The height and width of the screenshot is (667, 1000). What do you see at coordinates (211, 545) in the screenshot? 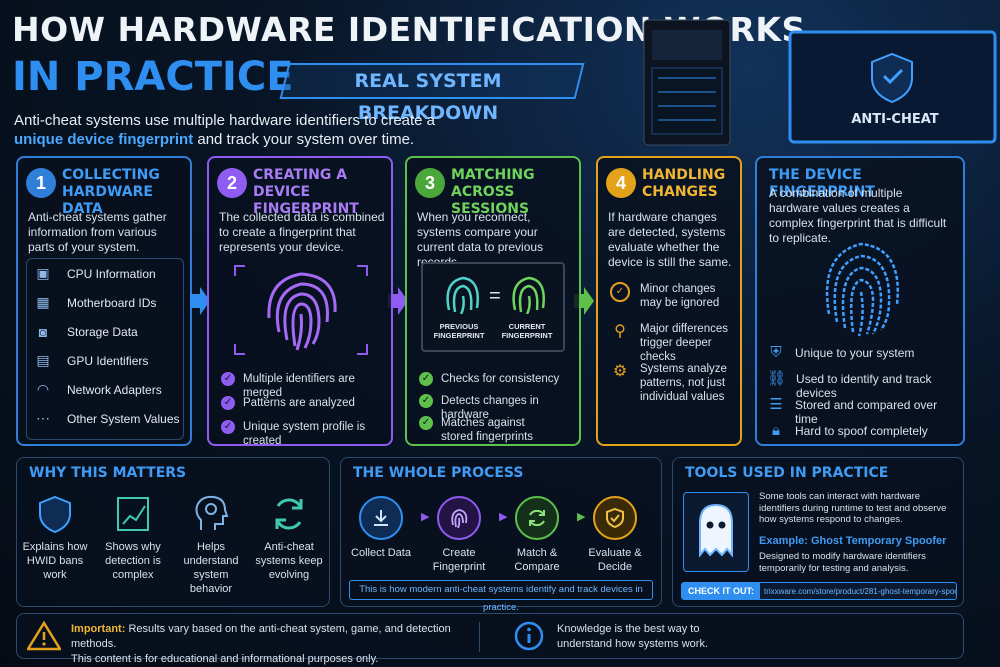
I see `why-item: Helps understand system behavior` at bounding box center [211, 545].